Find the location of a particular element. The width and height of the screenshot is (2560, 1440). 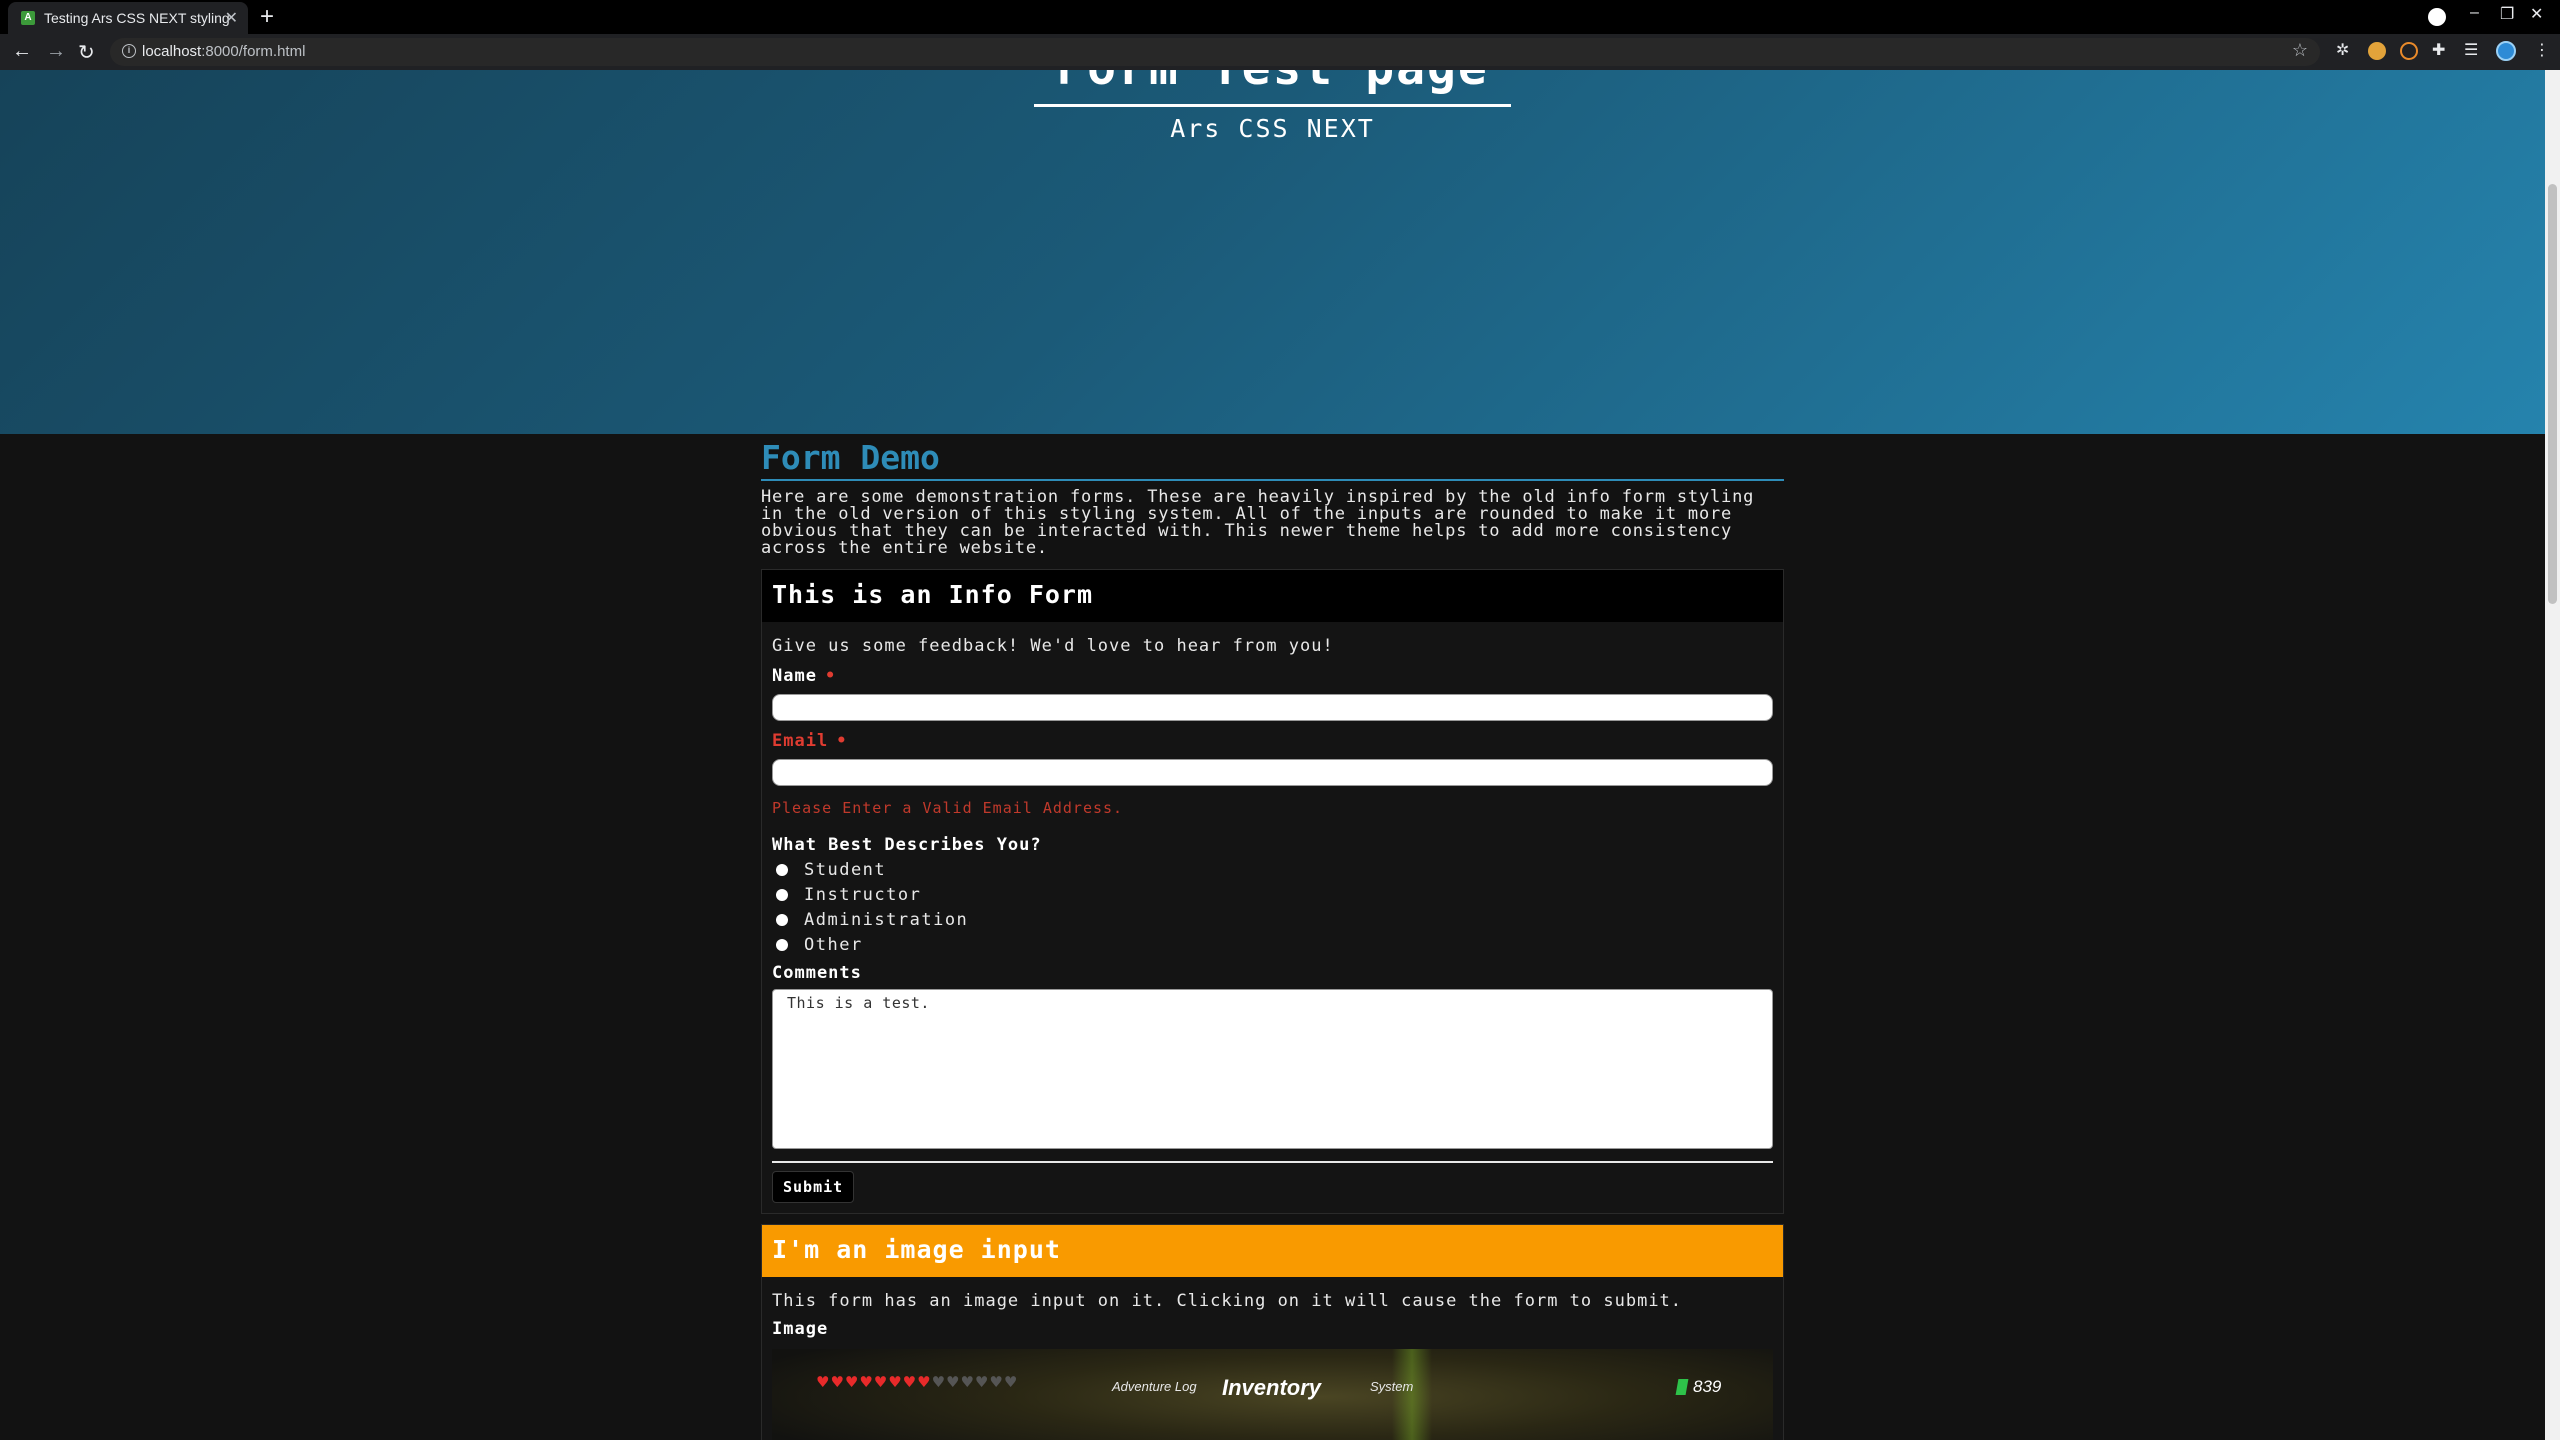

role-radio-group: Student Instructor Administration Other is located at coordinates (1272, 907).